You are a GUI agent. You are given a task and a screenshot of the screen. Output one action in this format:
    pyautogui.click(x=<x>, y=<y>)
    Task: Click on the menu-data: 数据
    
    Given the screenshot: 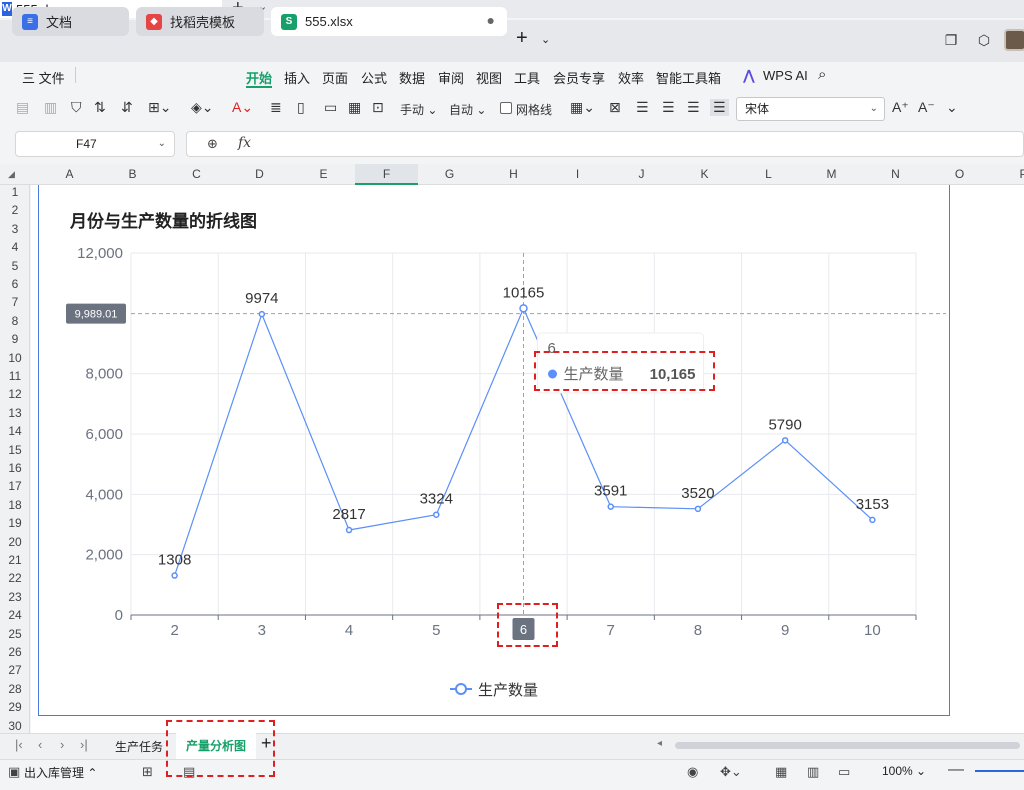 What is the action you would take?
    pyautogui.click(x=412, y=77)
    